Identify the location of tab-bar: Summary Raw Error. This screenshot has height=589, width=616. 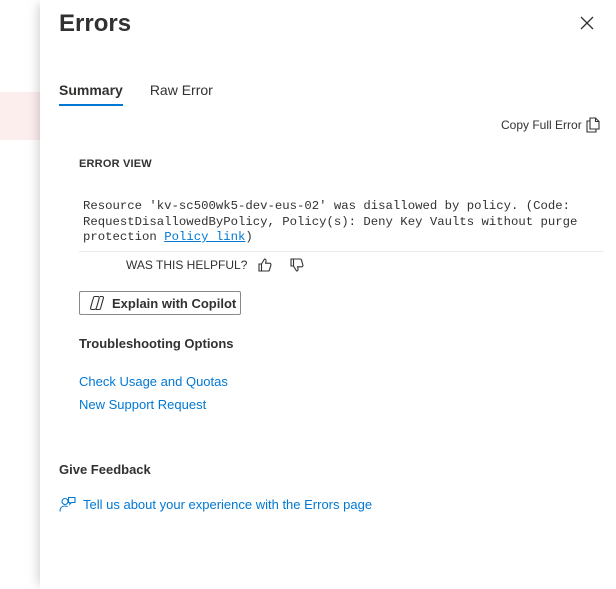
(149, 94).